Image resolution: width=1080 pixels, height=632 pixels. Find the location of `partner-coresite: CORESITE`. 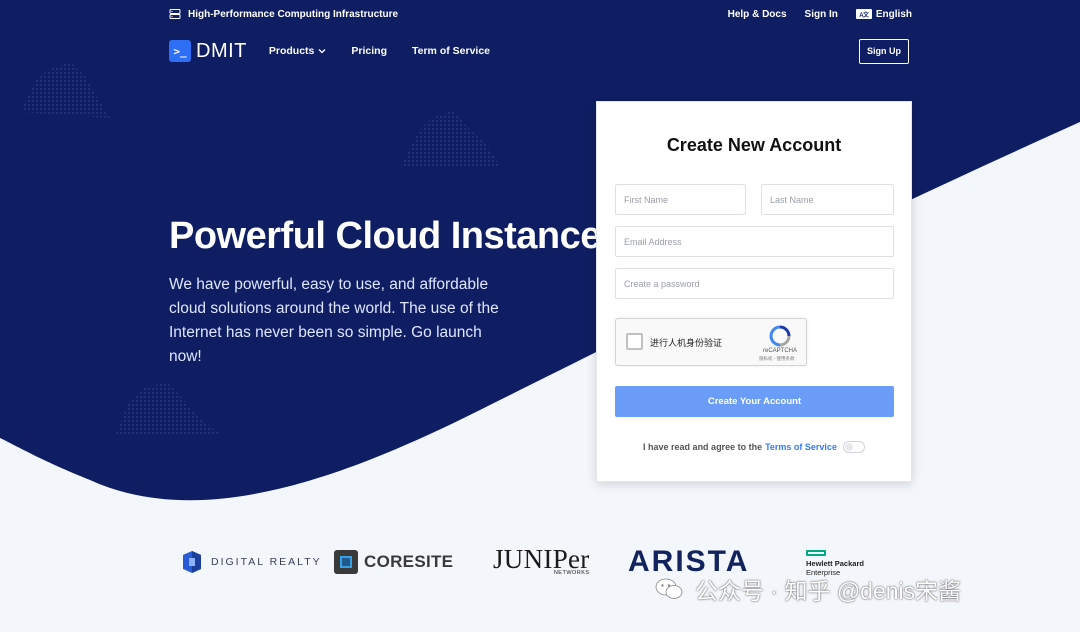

partner-coresite: CORESITE is located at coordinates (393, 562).